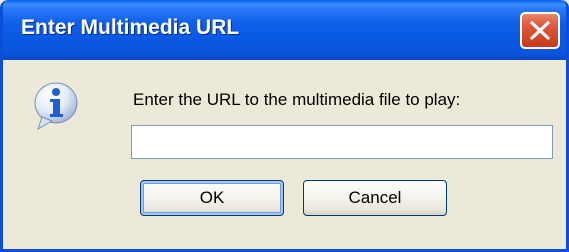 This screenshot has height=252, width=569. What do you see at coordinates (342, 142) in the screenshot?
I see `url-input` at bounding box center [342, 142].